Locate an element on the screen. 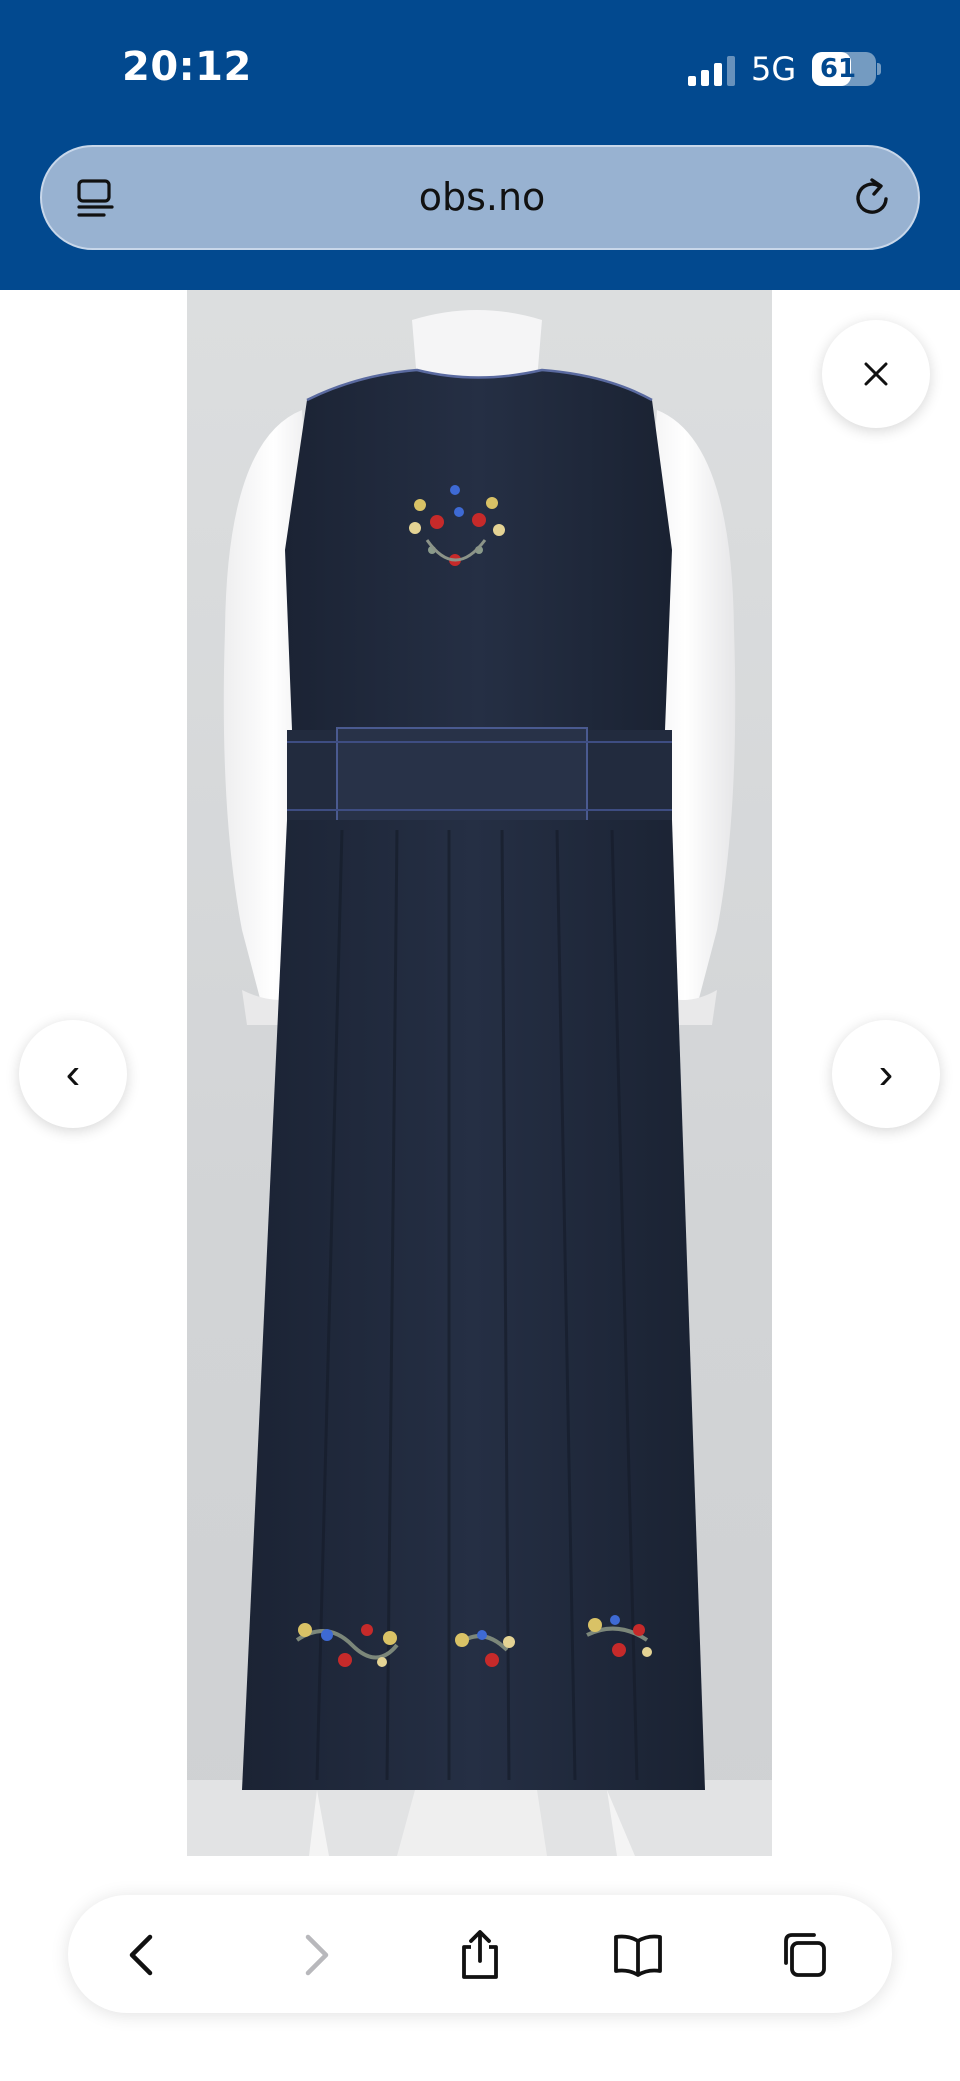  previous-image-button: ‹ is located at coordinates (73, 1074).